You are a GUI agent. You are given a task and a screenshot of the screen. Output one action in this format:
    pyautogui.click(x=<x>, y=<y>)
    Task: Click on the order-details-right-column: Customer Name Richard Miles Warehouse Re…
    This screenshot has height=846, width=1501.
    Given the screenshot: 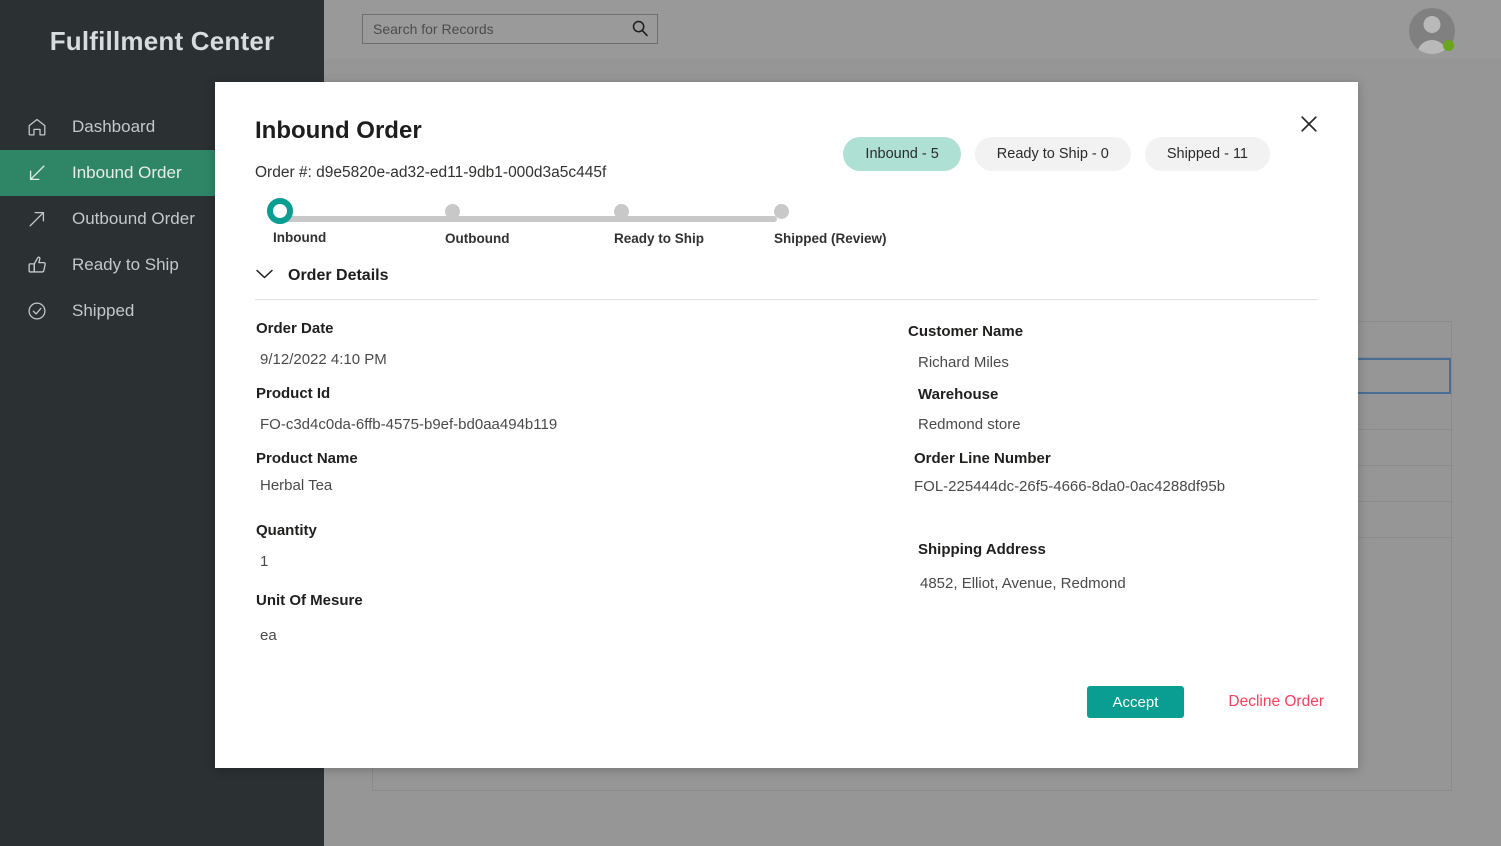 What is the action you would take?
    pyautogui.click(x=1118, y=451)
    